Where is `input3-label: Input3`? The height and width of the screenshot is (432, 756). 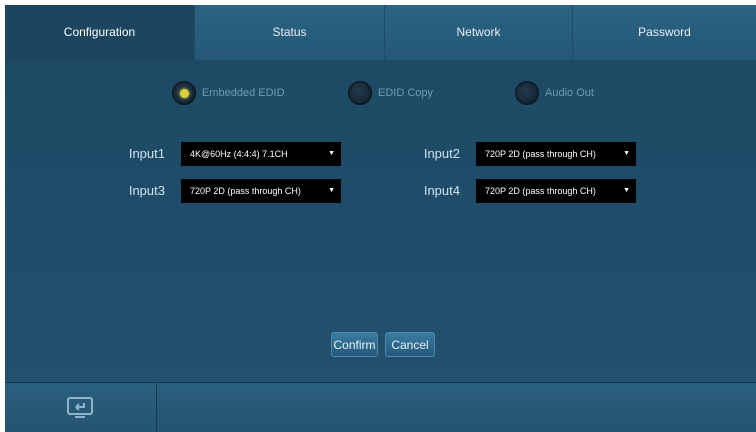 input3-label: Input3 is located at coordinates (146, 190).